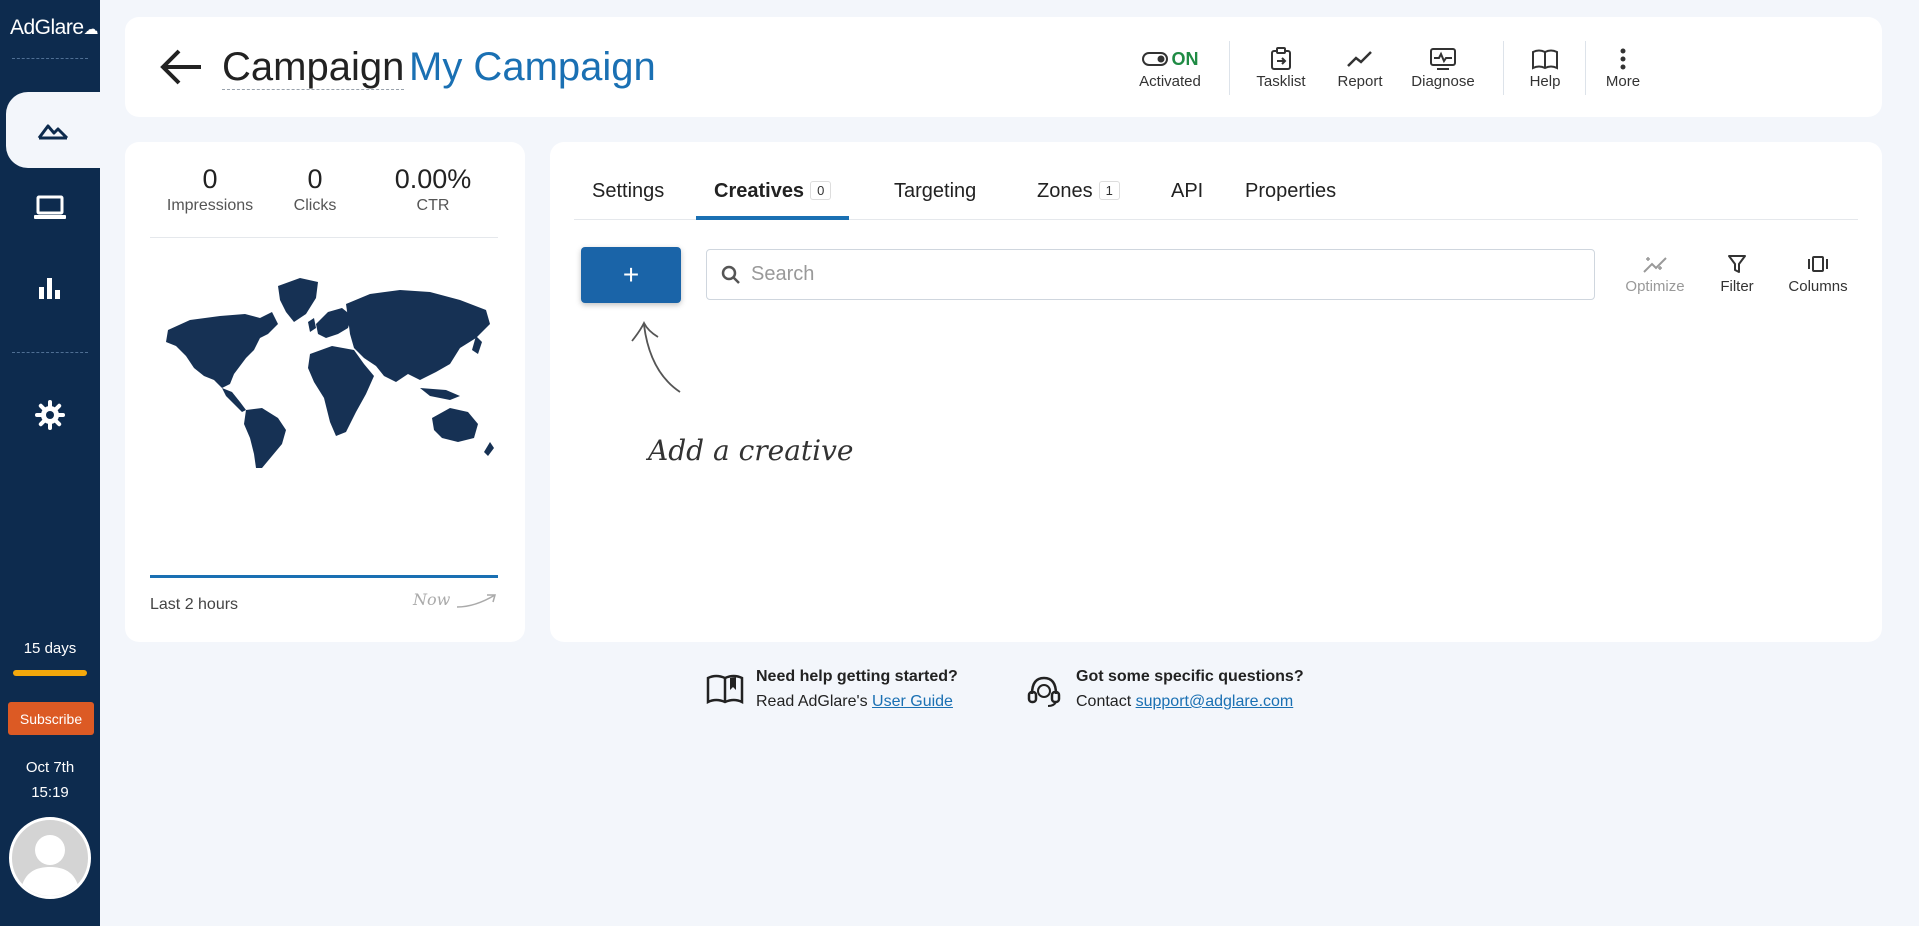 Image resolution: width=1919 pixels, height=926 pixels. What do you see at coordinates (210, 205) in the screenshot?
I see `impressions-label: Impressions` at bounding box center [210, 205].